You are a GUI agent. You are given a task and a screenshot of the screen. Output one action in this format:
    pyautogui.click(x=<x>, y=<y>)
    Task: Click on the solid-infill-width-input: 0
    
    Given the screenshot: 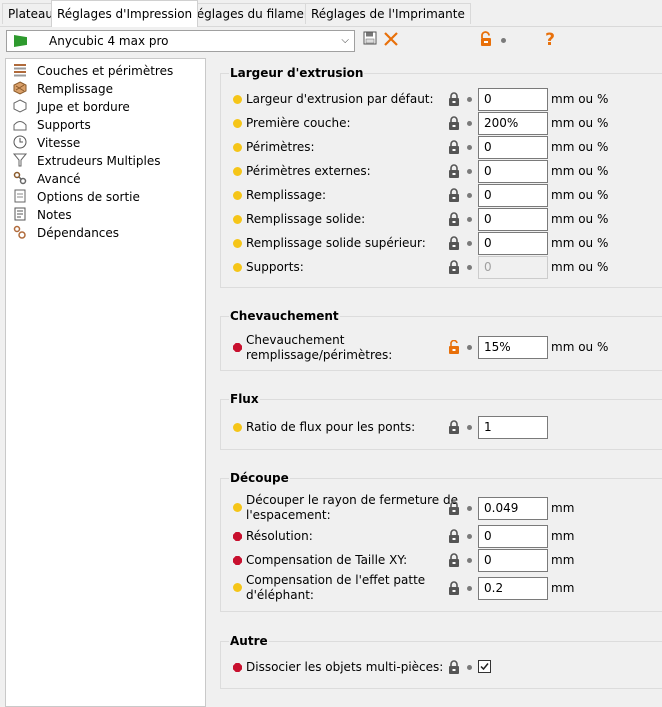 What is the action you would take?
    pyautogui.click(x=513, y=219)
    